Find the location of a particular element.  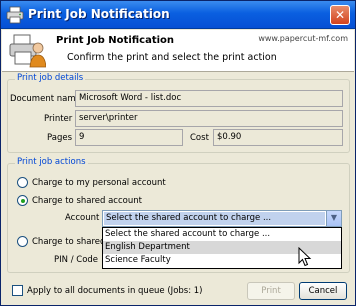

cost-label: Cost is located at coordinates (199, 138).